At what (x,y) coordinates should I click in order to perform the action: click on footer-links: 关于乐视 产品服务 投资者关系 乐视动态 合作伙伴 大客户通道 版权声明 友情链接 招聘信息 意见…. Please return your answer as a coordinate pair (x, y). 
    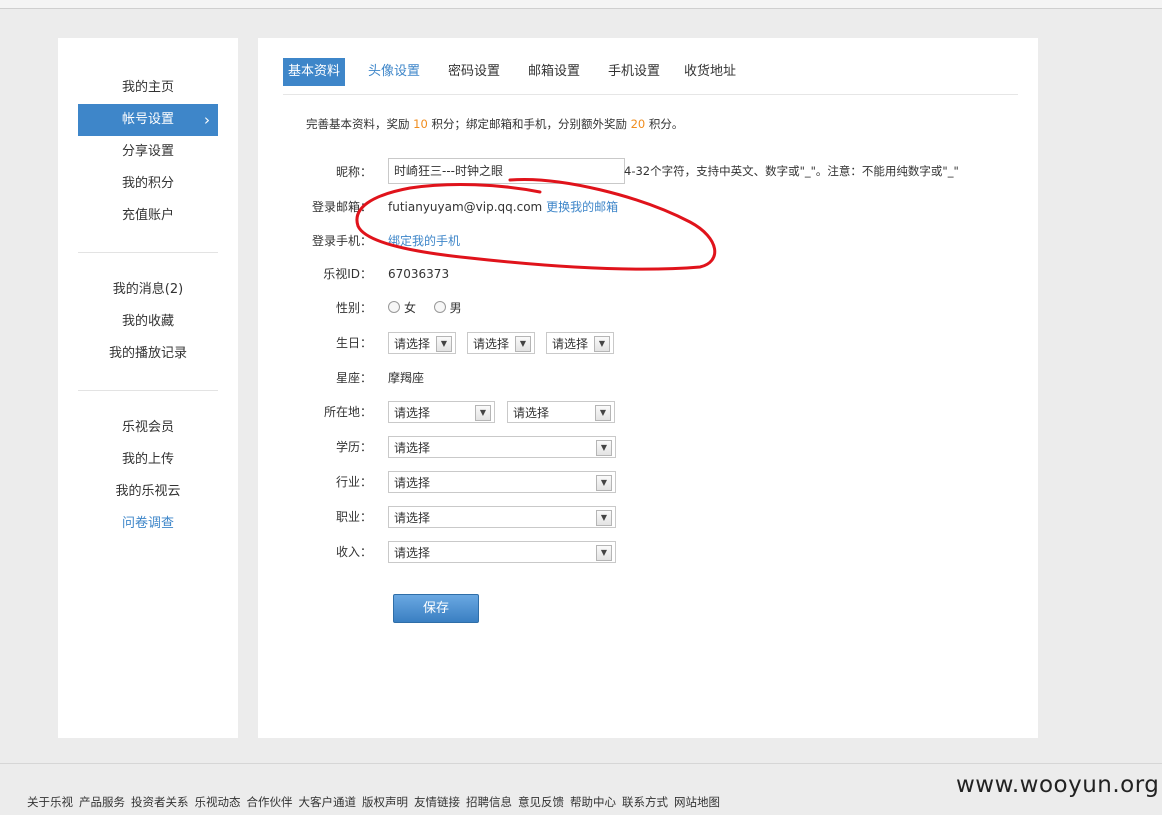
    Looking at the image, I should click on (376, 802).